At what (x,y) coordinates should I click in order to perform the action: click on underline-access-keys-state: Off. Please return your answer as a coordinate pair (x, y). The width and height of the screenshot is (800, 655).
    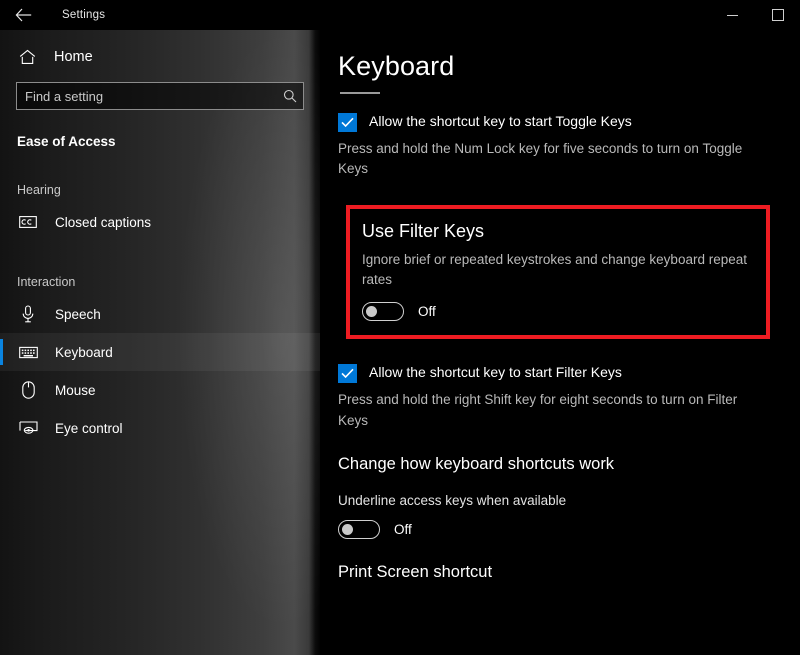
    Looking at the image, I should click on (403, 529).